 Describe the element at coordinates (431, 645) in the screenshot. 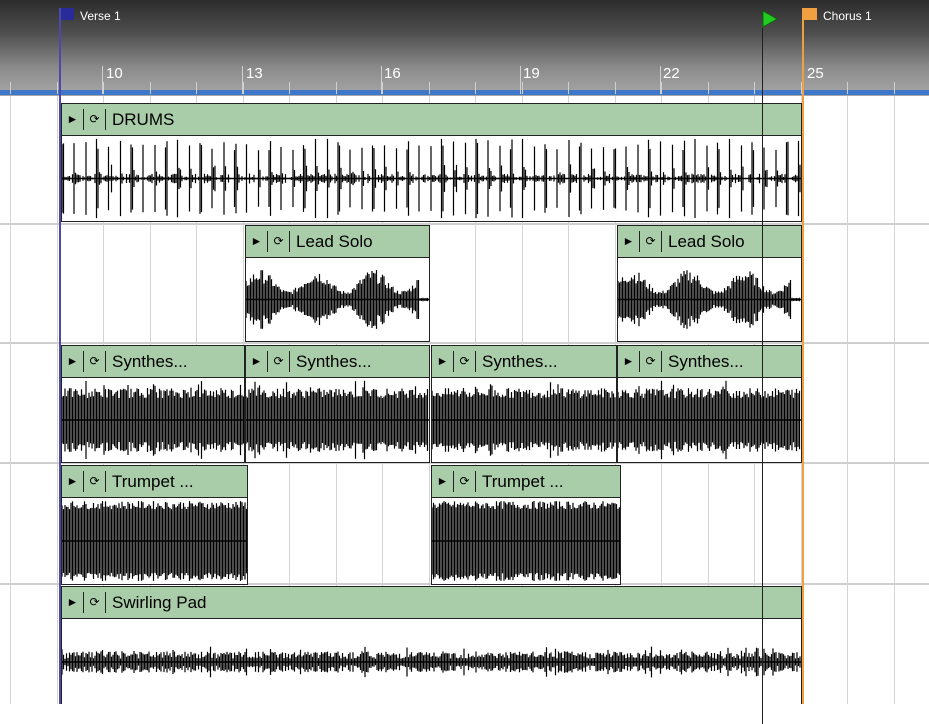

I see `clip-swirling-pad: ► ⟳ Swirling Pad` at that location.